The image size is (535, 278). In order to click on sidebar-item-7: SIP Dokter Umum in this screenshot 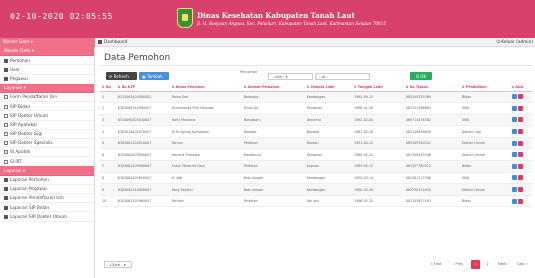, I will do `click(47, 116)`.